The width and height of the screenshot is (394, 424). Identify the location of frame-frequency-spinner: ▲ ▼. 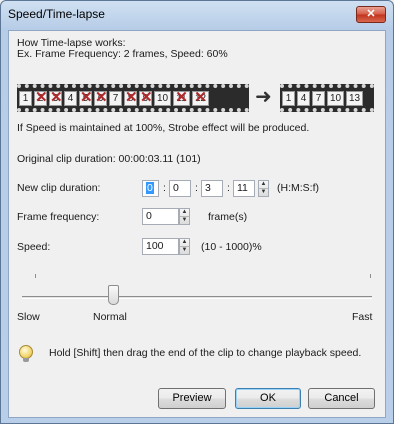
(184, 216).